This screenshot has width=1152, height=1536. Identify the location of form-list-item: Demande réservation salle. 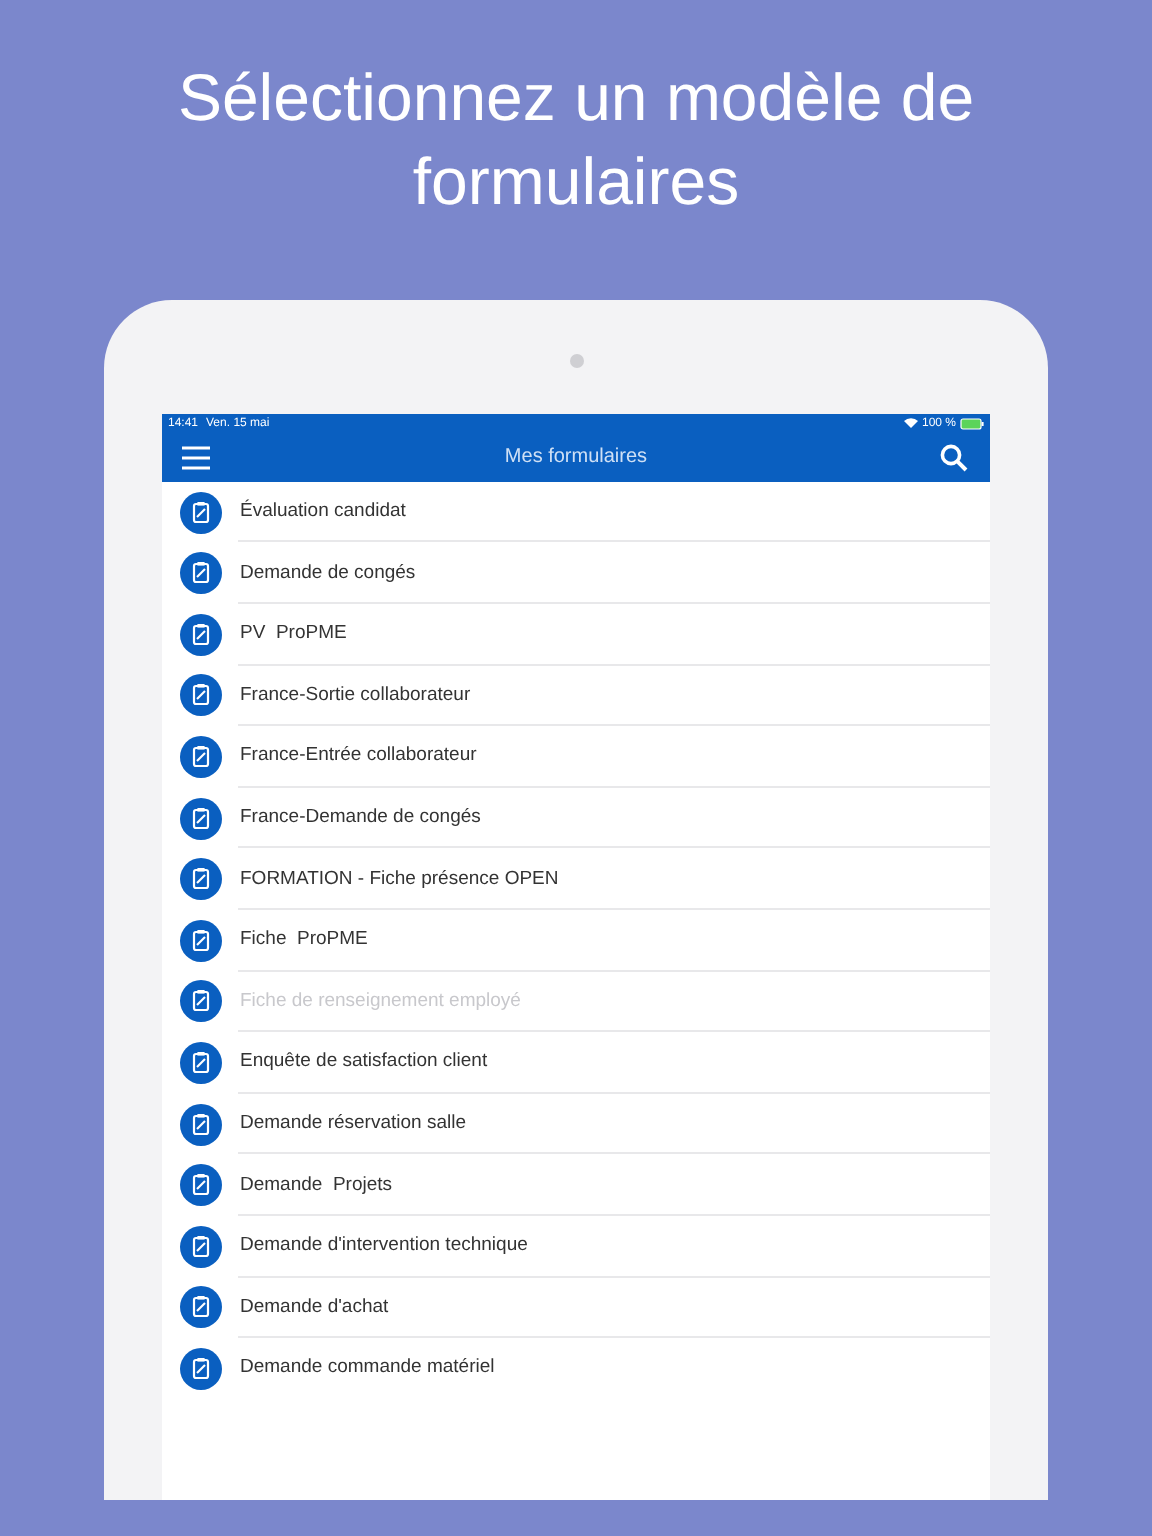
(576, 1124).